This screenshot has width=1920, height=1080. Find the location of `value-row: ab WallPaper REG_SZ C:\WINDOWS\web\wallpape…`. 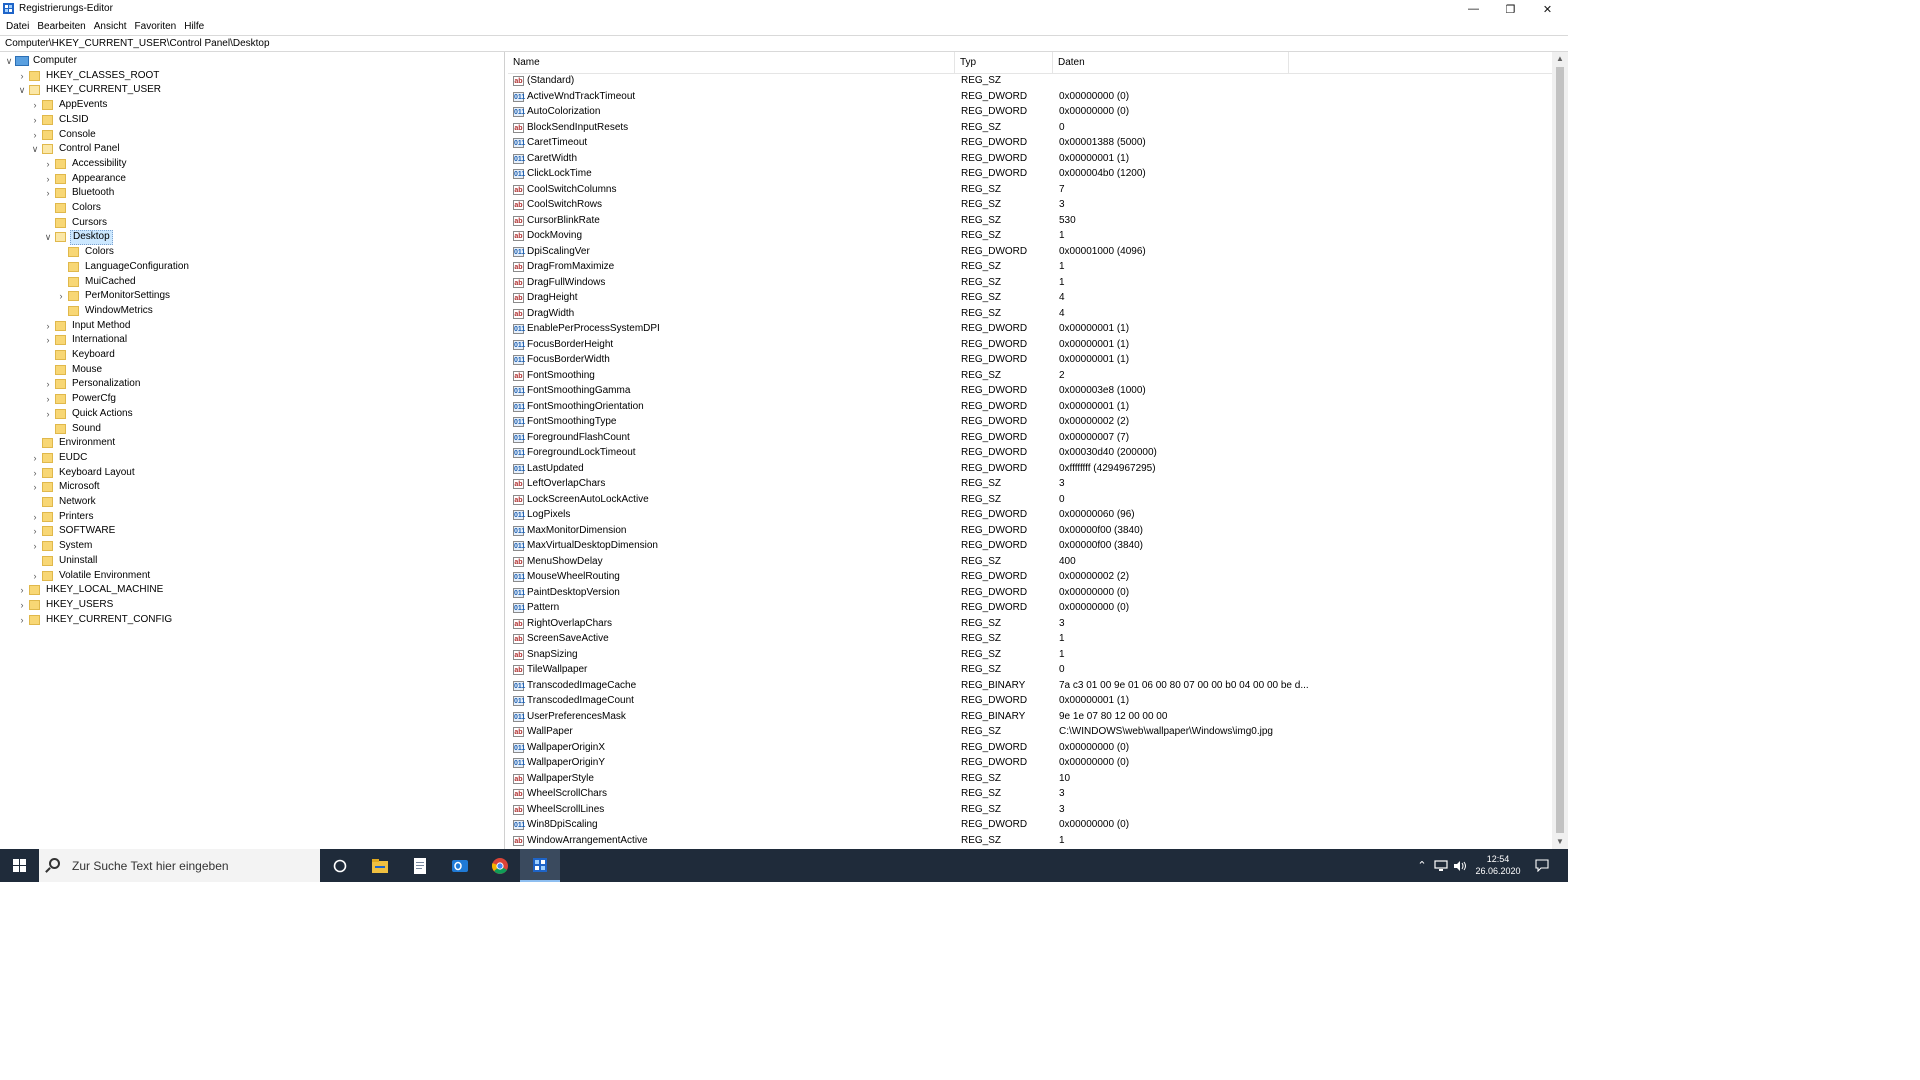

value-row: ab WallPaper REG_SZ C:\WINDOWS\web\wallpape… is located at coordinates (1030, 732).